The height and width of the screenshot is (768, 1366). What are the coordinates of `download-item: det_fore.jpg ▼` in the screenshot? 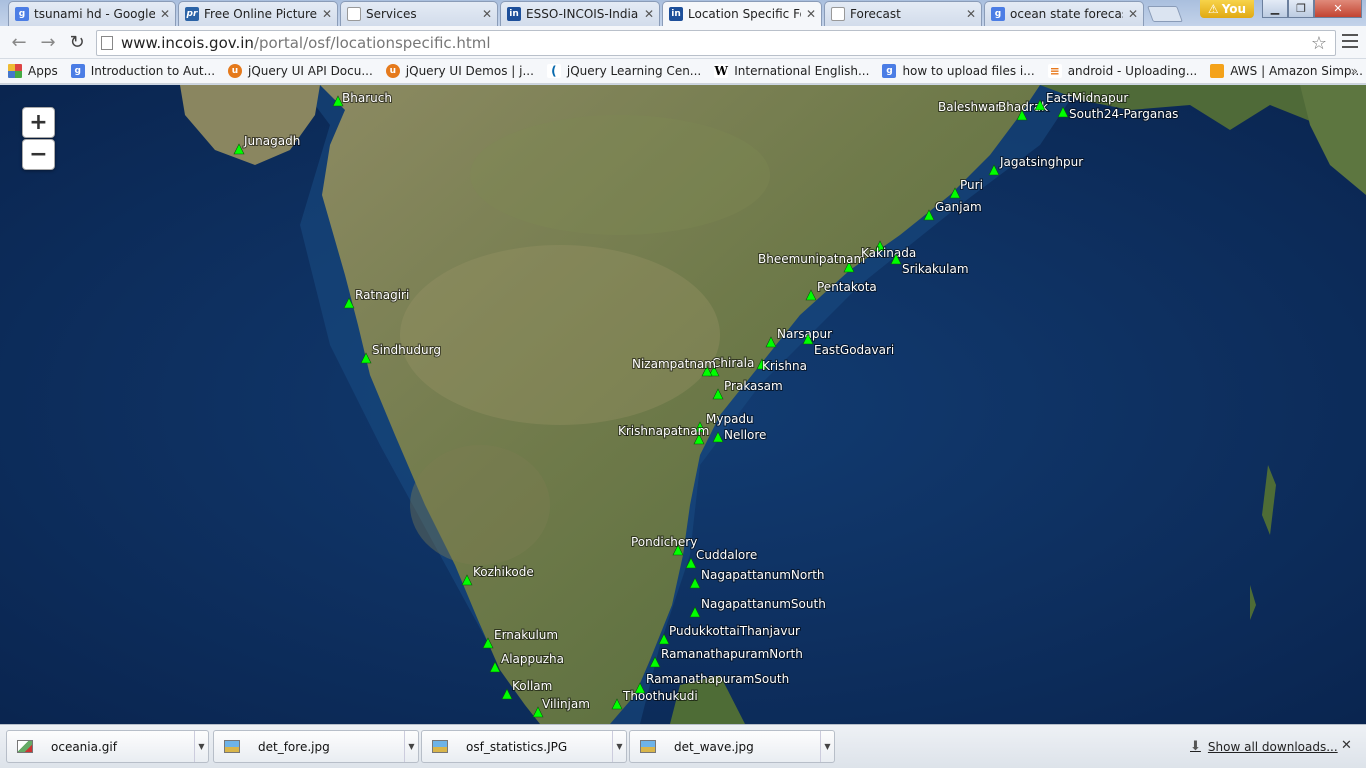 It's located at (316, 746).